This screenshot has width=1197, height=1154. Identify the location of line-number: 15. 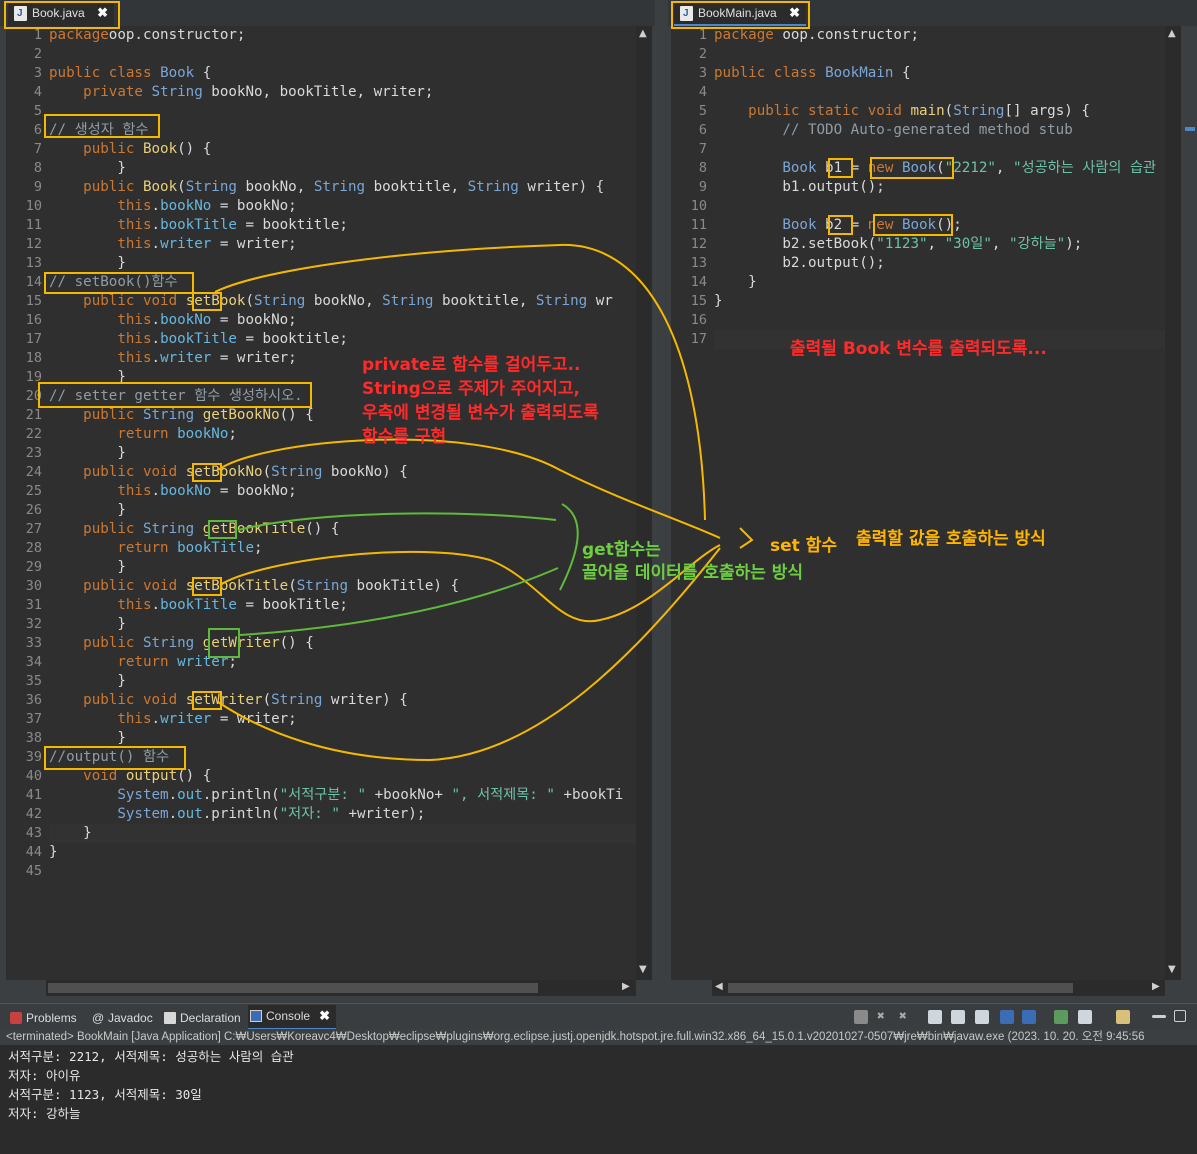
(698, 301).